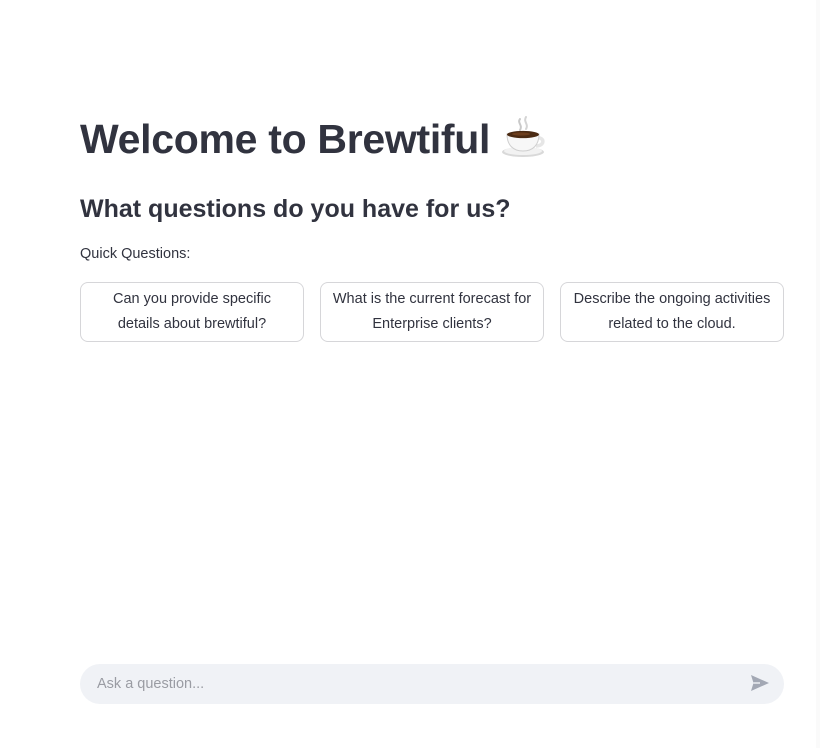  I want to click on scrollbar-track, so click(818, 374).